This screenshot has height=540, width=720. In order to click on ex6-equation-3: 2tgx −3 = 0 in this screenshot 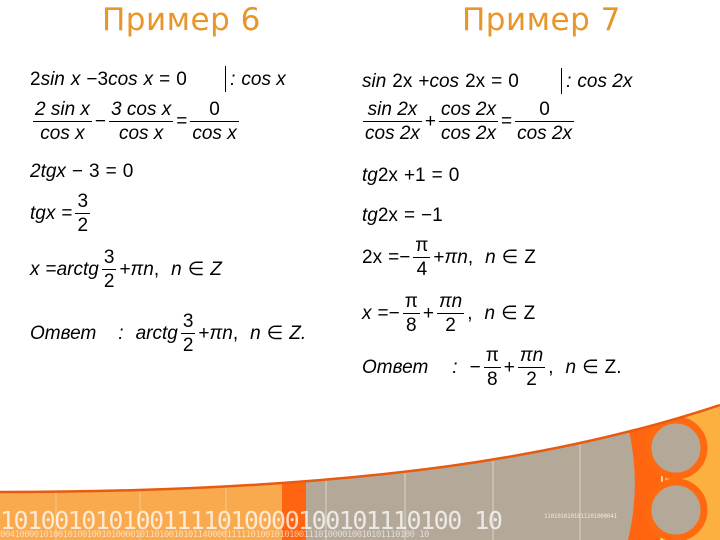, I will do `click(82, 171)`.